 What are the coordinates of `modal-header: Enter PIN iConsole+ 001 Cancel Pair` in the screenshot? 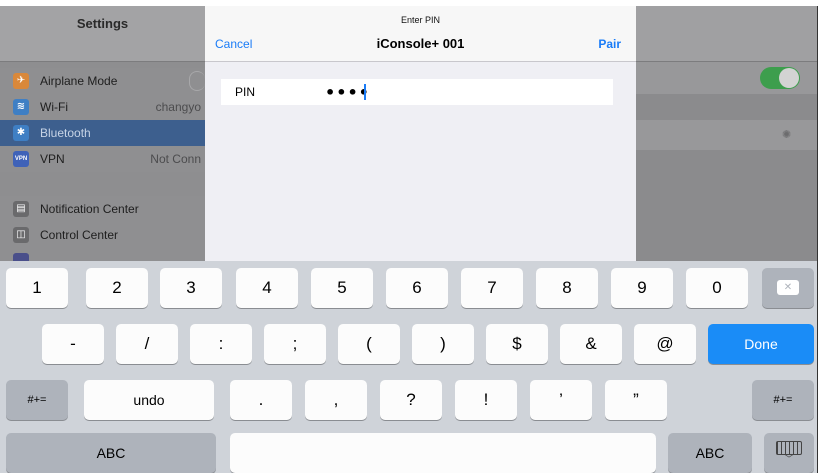 It's located at (420, 34).